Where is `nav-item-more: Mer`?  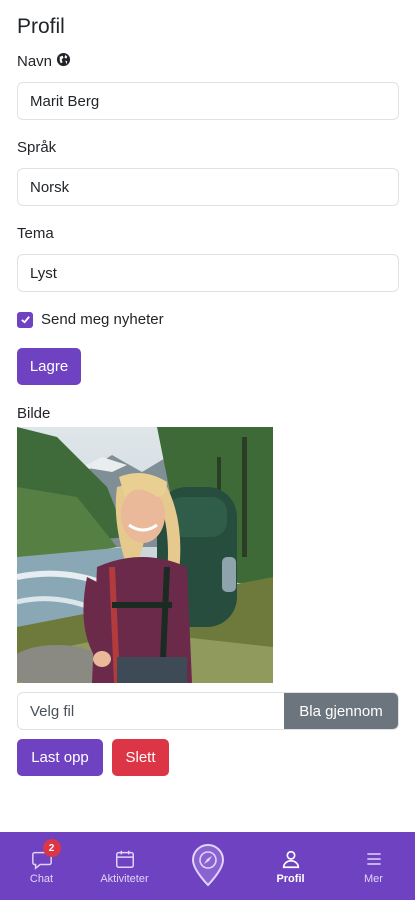
nav-item-more: Mer is located at coordinates (373, 866).